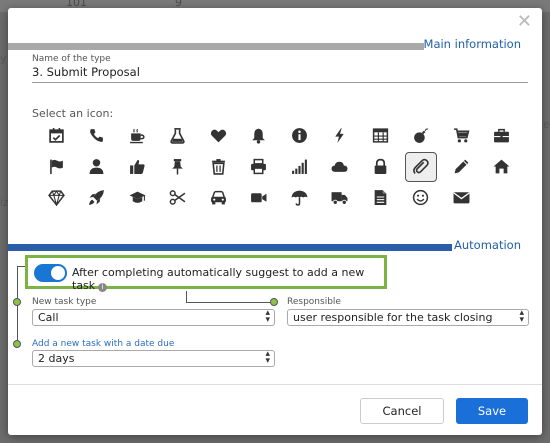 The image size is (550, 443). What do you see at coordinates (492, 411) in the screenshot?
I see `save-button: Save` at bounding box center [492, 411].